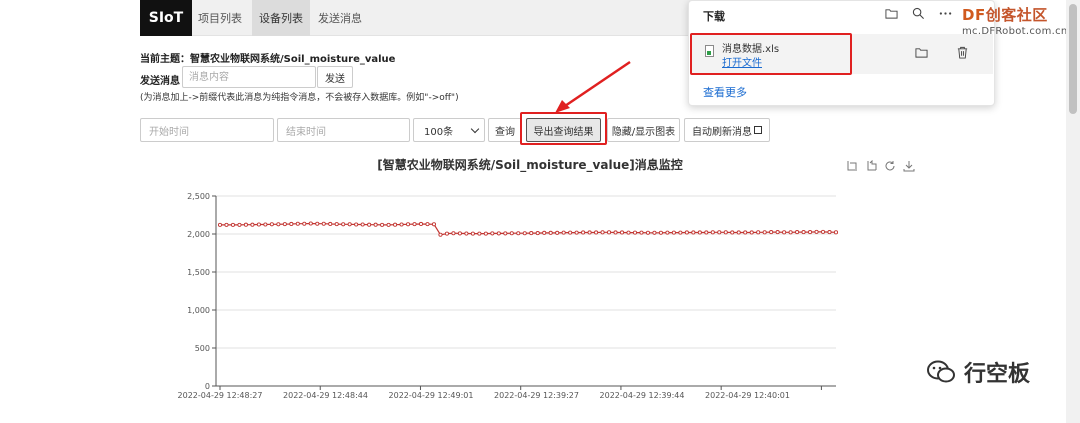 The width and height of the screenshot is (1080, 423). What do you see at coordinates (918, 13) in the screenshot?
I see `search-icon` at bounding box center [918, 13].